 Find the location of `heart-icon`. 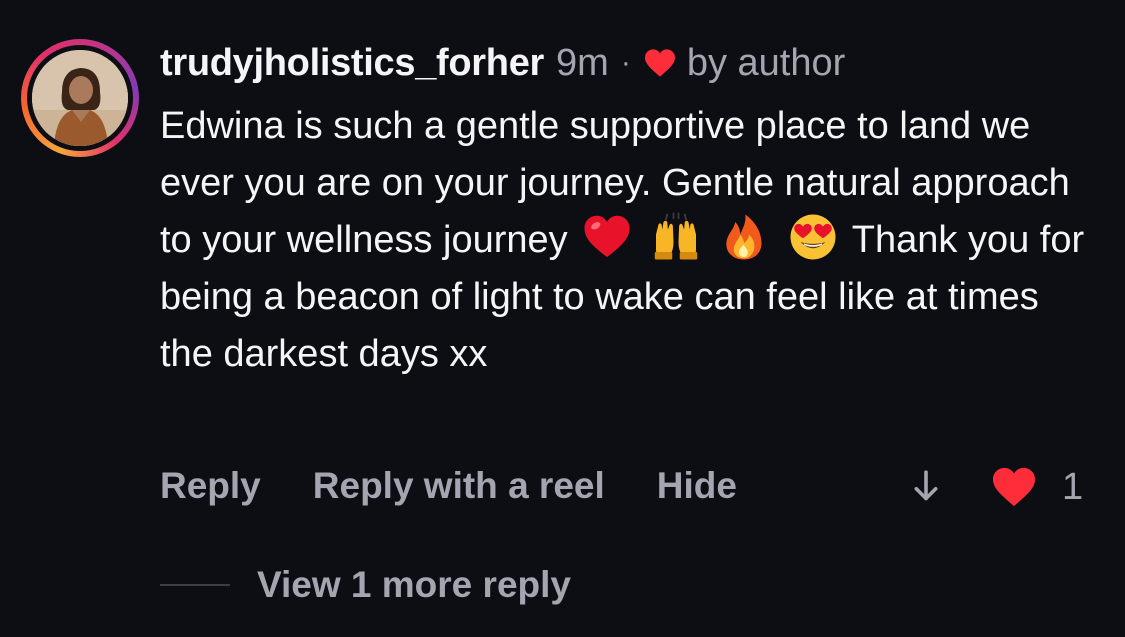

heart-icon is located at coordinates (659, 63).